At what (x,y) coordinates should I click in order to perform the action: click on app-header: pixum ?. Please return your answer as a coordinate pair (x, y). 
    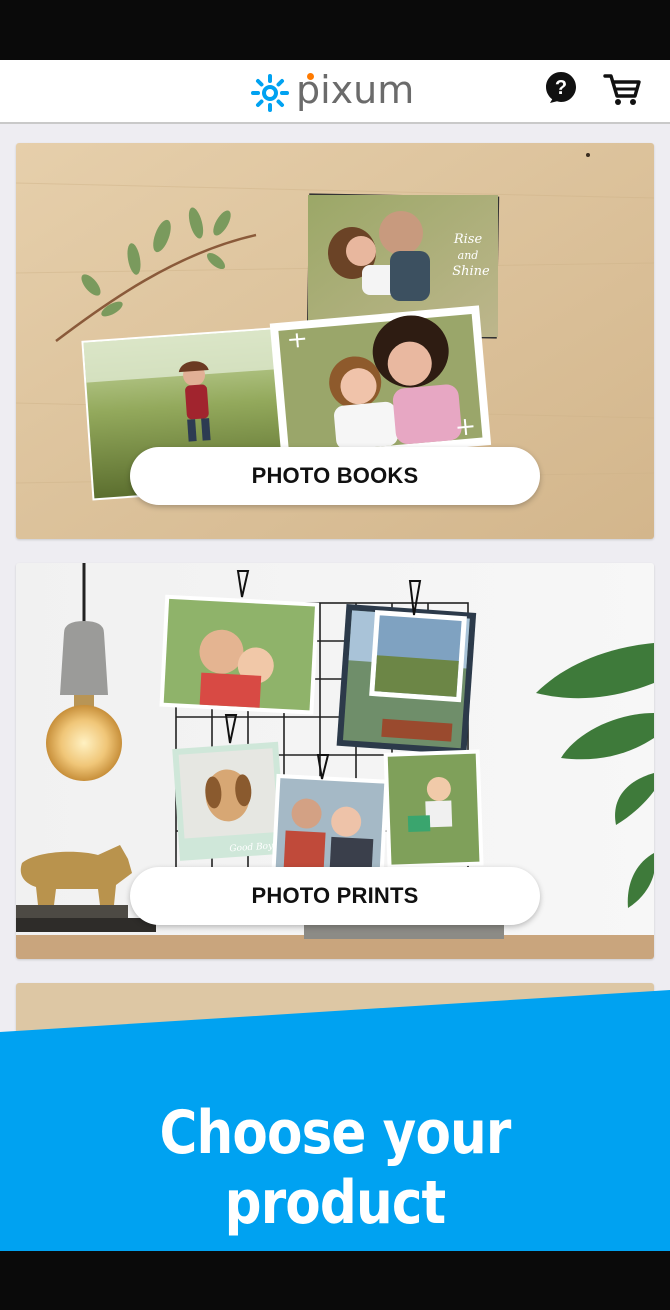
    Looking at the image, I should click on (335, 92).